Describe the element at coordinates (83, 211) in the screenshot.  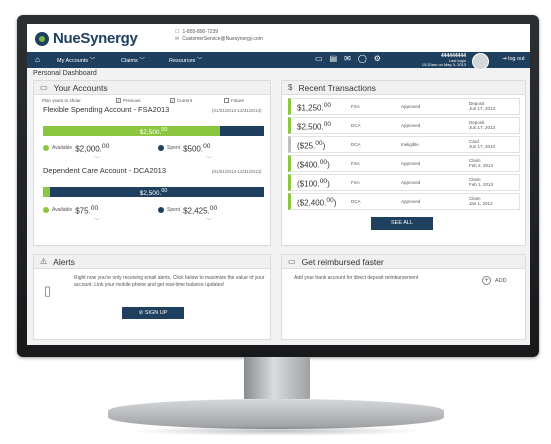
I see `available-amount-value: $75.` at that location.